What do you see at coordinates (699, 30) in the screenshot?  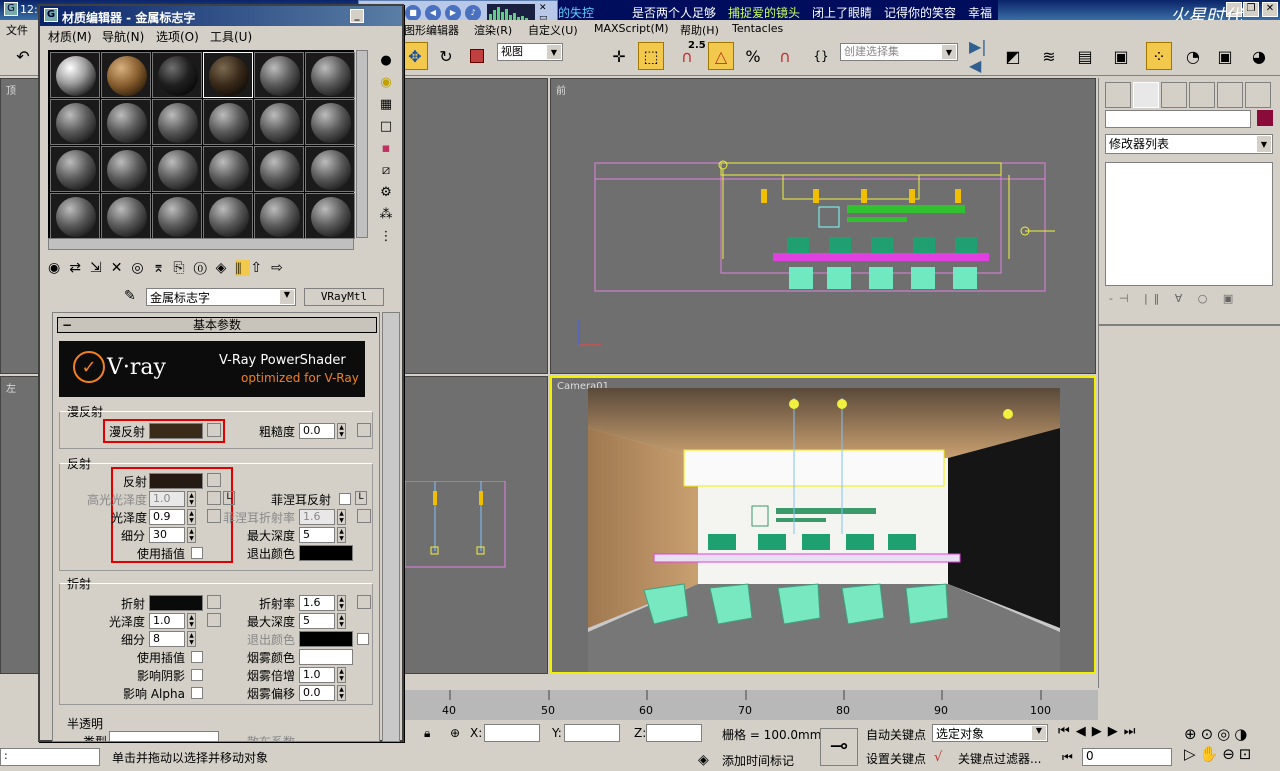 I see `menu-help: 帮助(H)` at bounding box center [699, 30].